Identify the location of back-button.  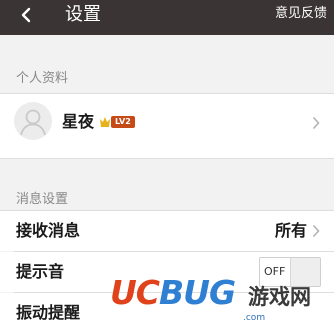
(26, 15).